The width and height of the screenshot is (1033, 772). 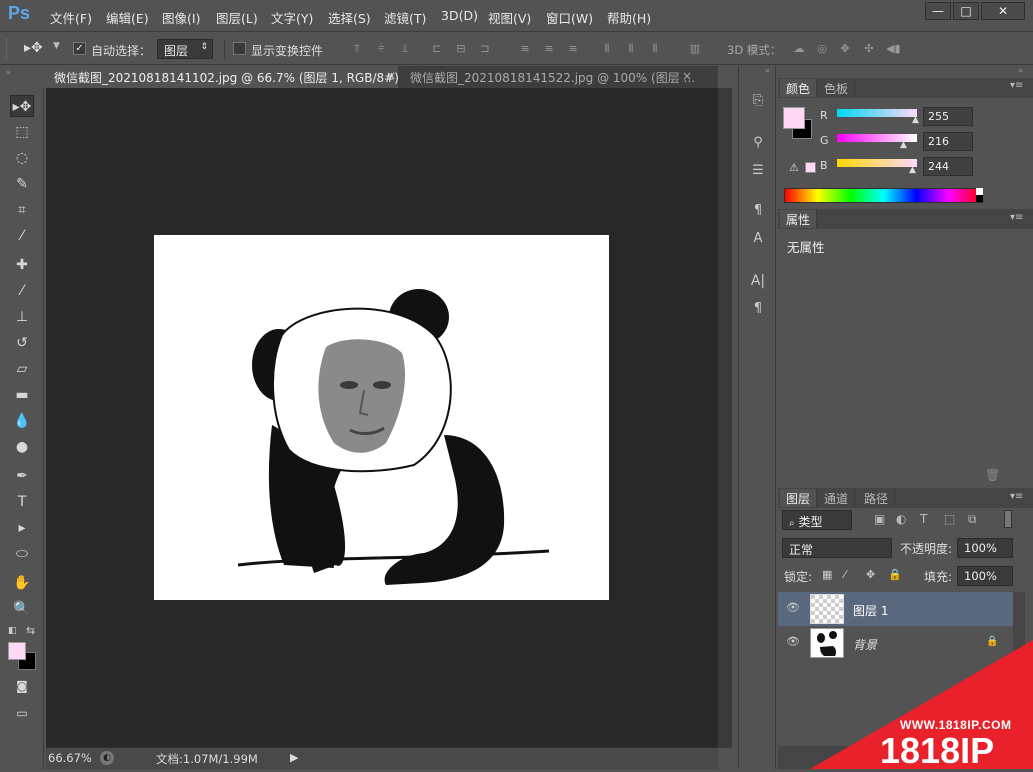 I want to click on close-button: ✕, so click(x=1003, y=11).